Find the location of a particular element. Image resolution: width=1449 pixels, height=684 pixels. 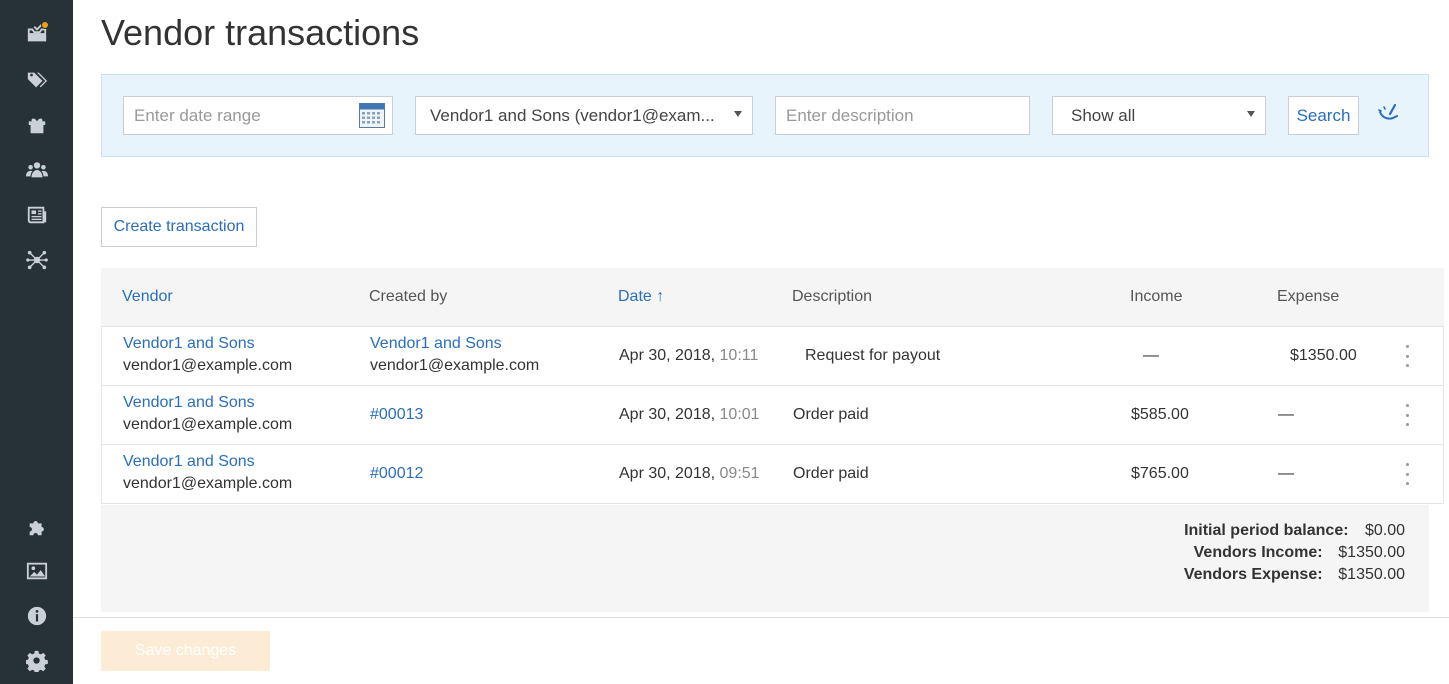

date-cell: Apr 30, 2018, 10:11 is located at coordinates (688, 356).